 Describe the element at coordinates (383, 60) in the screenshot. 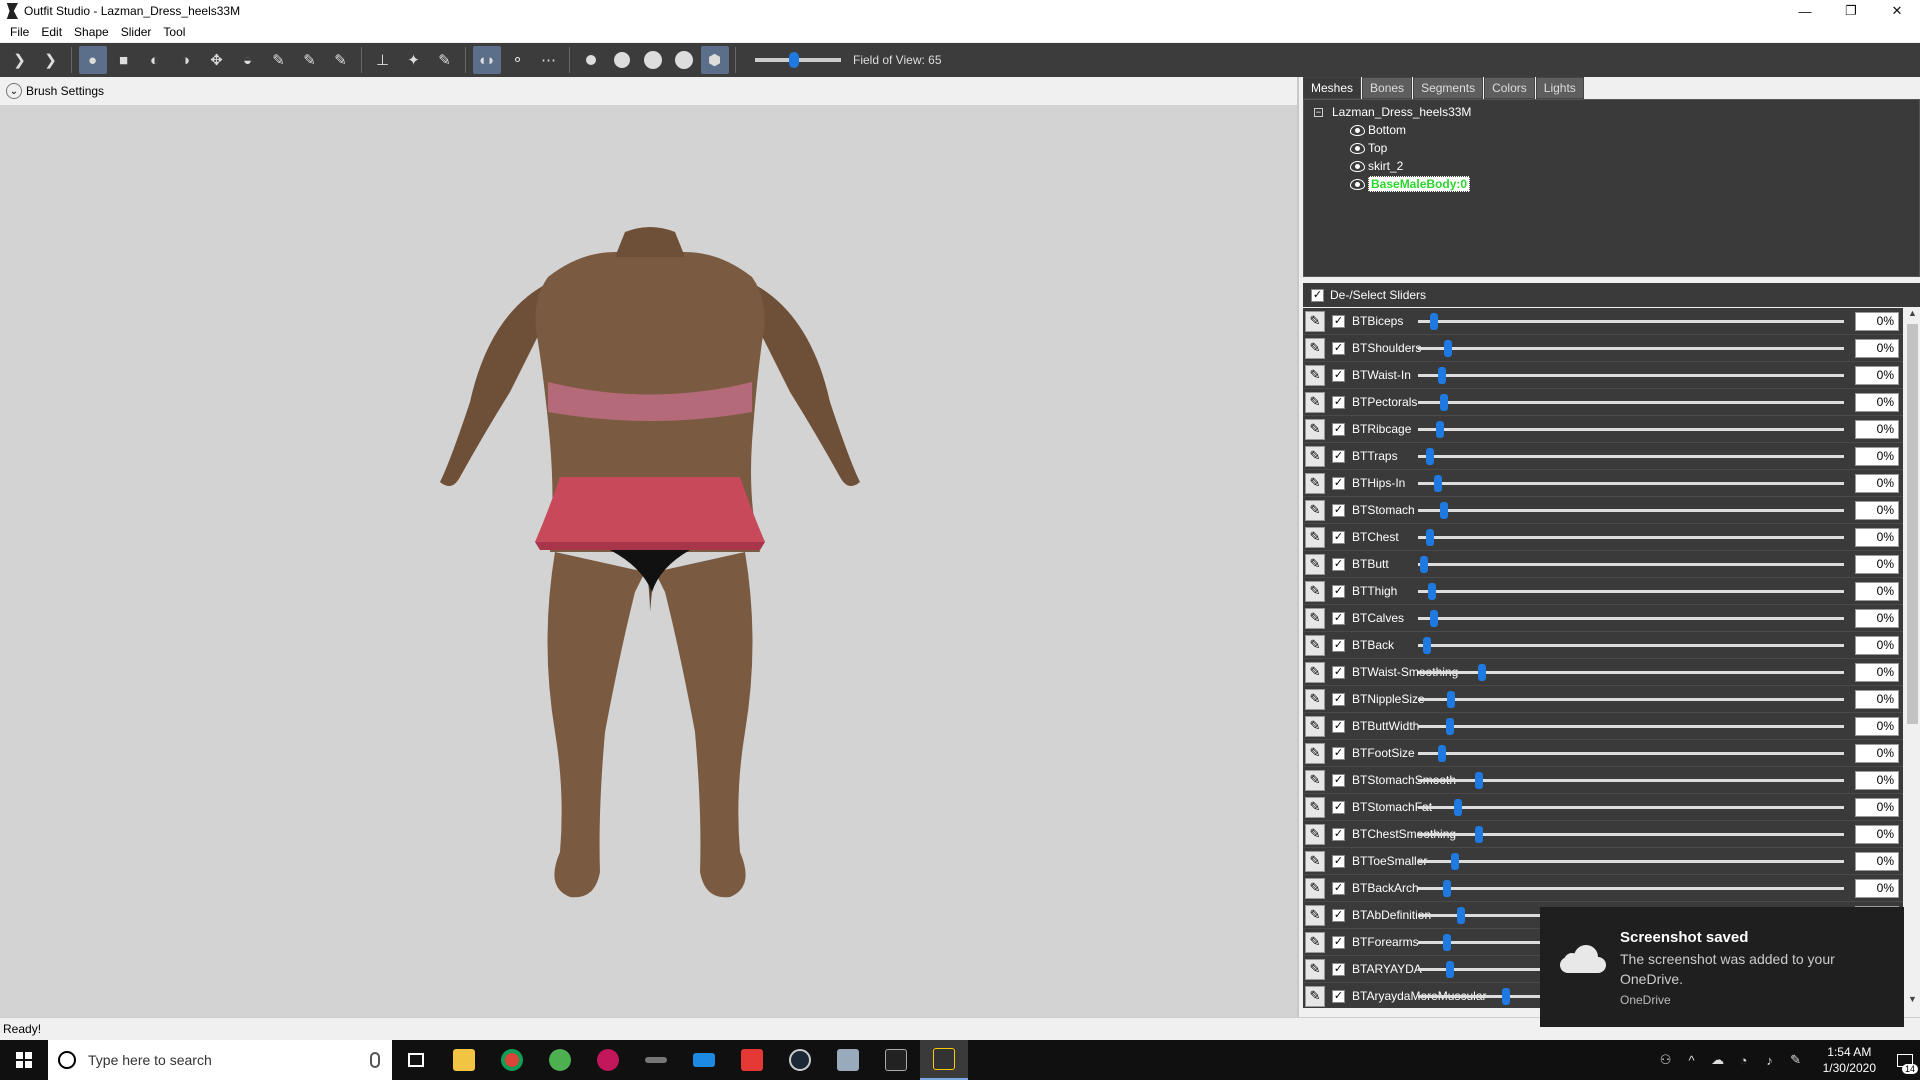

I see `transform-icon: ⊥` at that location.